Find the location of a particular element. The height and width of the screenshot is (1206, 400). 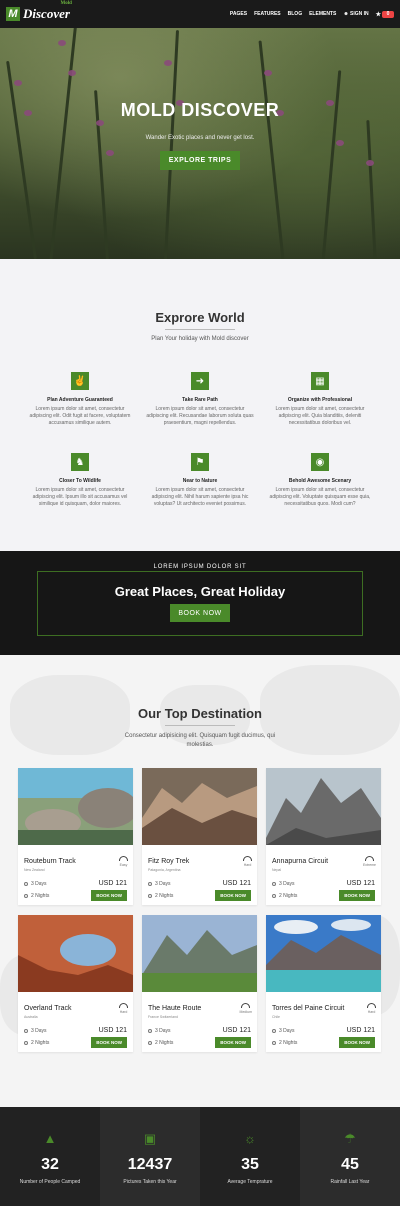

title-divider is located at coordinates (200, 329).